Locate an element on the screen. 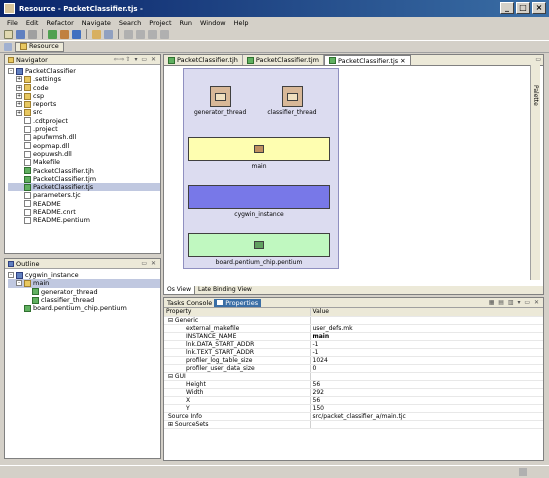 This screenshot has height=478, width=549. next-annotation-icon is located at coordinates (152, 34).